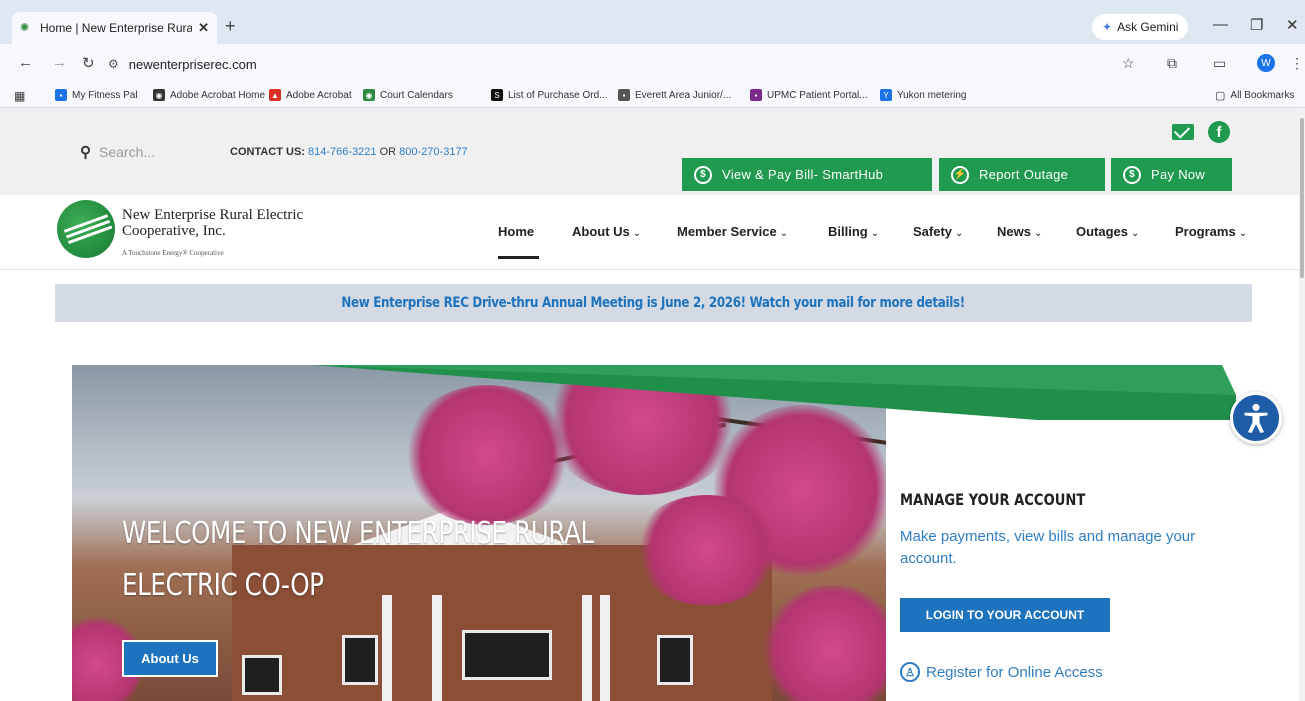 This screenshot has width=1305, height=701. I want to click on site-favicon-icon: ✺, so click(25, 28).